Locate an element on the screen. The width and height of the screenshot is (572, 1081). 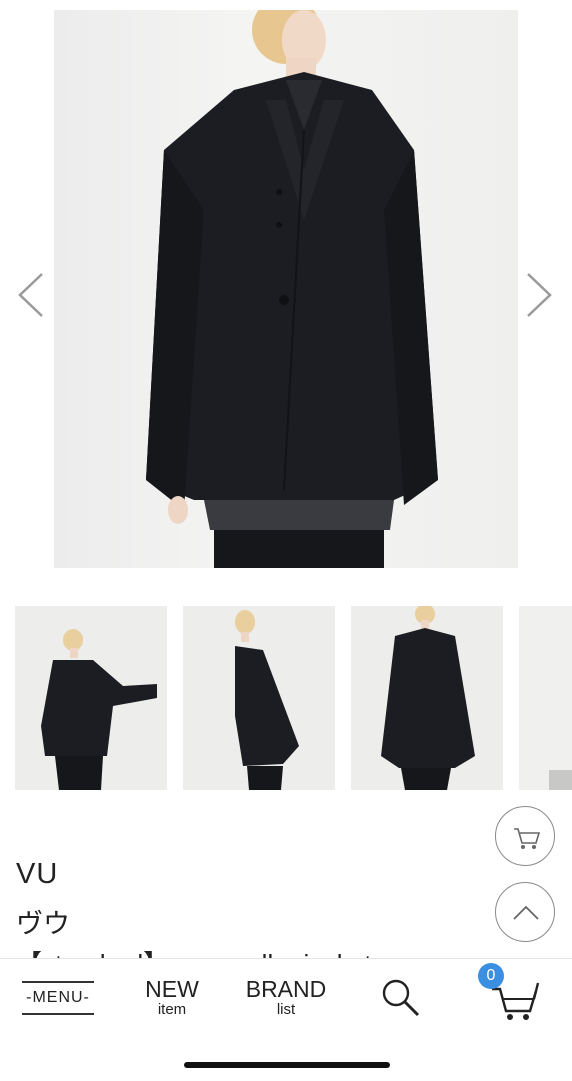
product-name: 【standard】 over collar jacket is located at coordinates (276, 951).